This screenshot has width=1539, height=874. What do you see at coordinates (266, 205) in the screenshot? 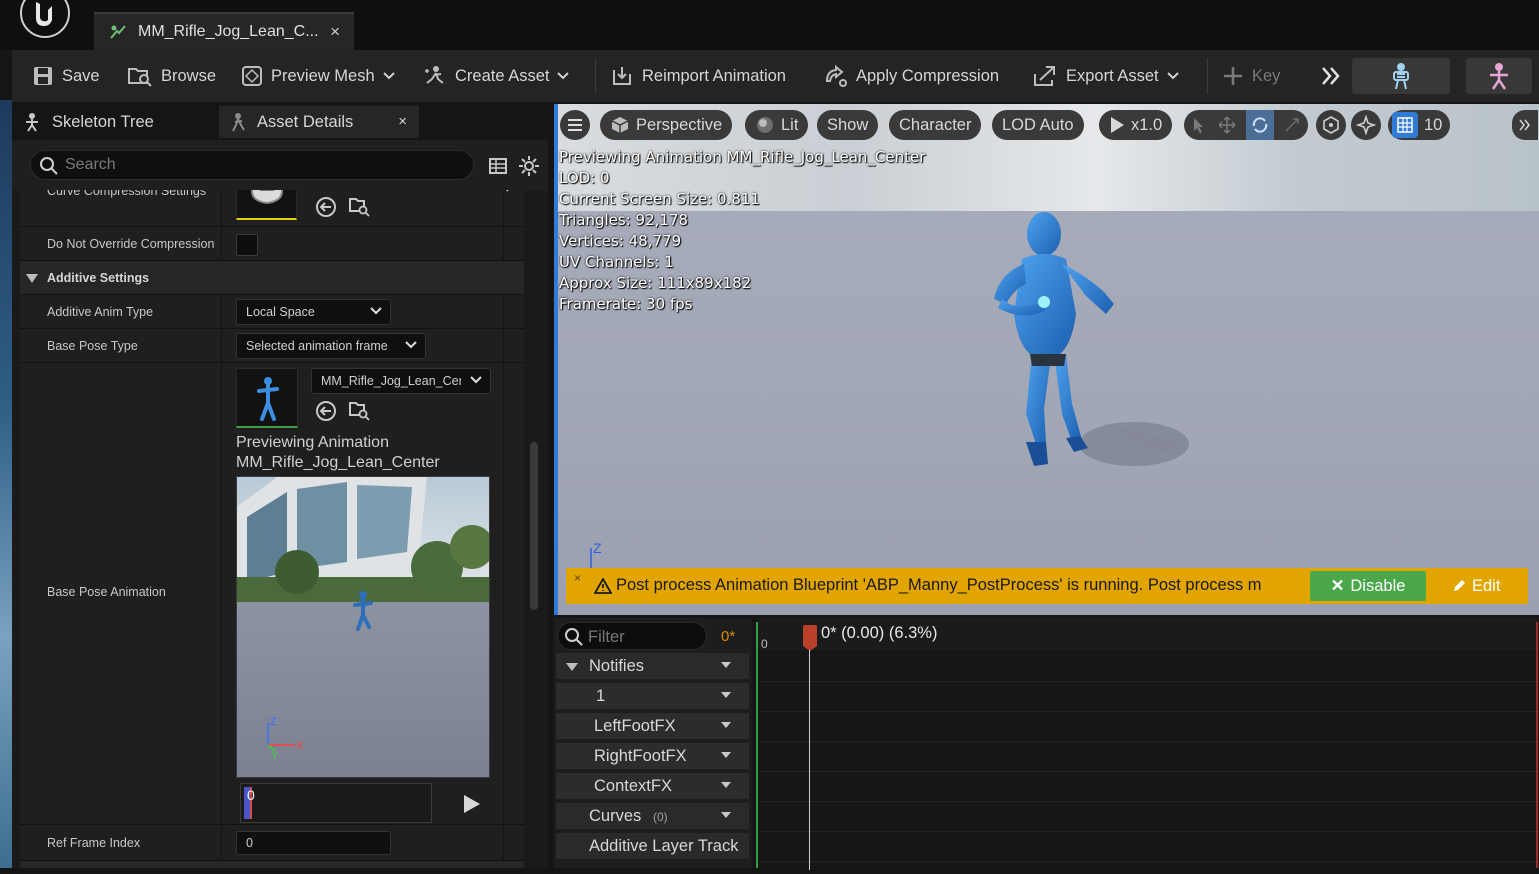
I see `compression-asset-thumbnail` at bounding box center [266, 205].